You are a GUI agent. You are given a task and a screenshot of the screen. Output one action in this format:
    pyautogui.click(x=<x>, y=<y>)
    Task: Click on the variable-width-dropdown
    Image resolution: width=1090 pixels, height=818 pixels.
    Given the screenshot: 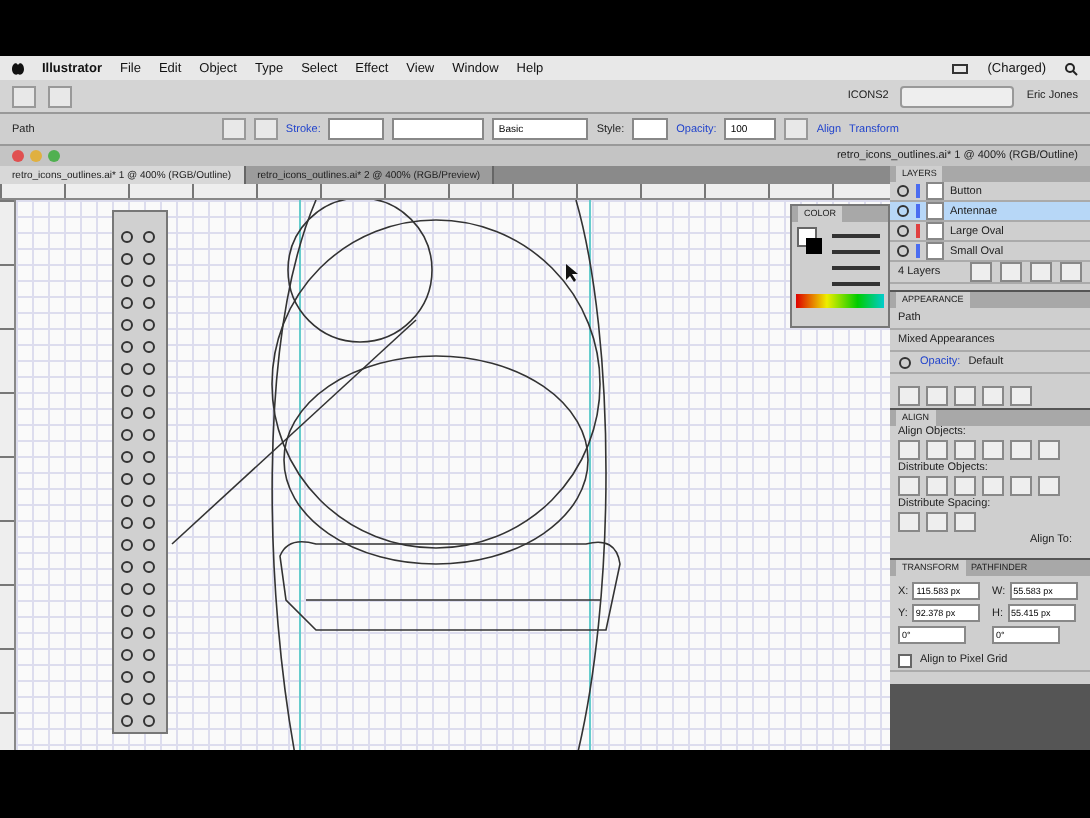 What is the action you would take?
    pyautogui.click(x=438, y=129)
    